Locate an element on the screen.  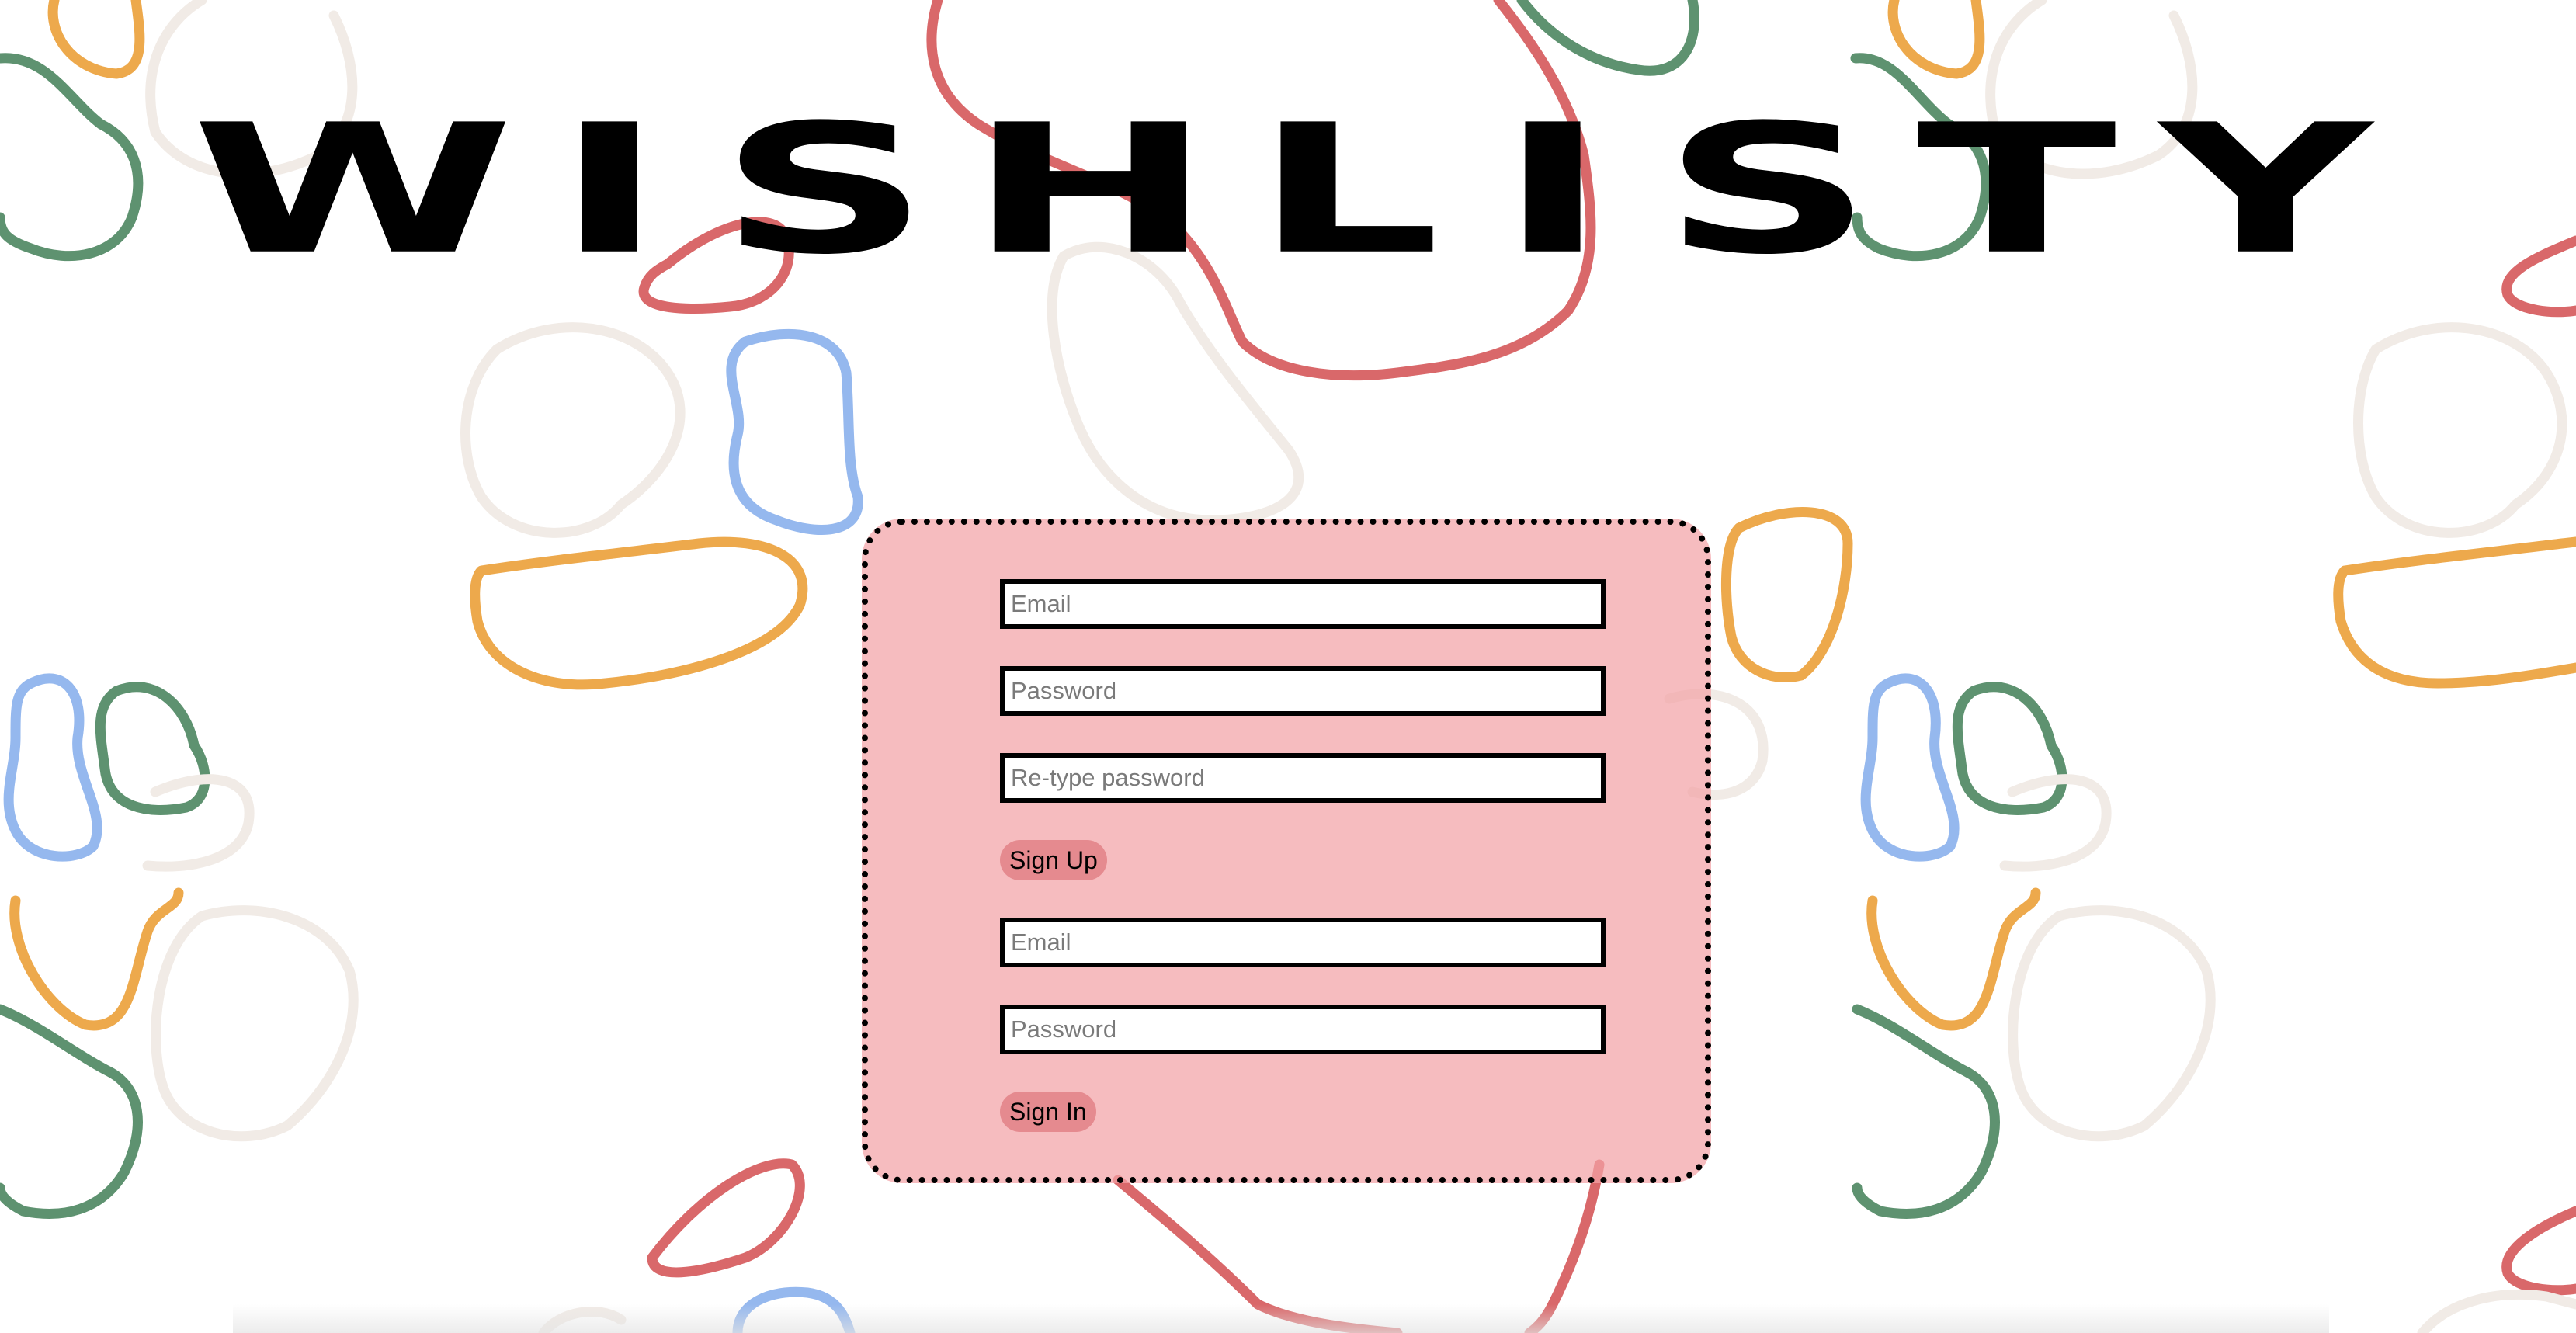
signin-email-input is located at coordinates (1303, 942).